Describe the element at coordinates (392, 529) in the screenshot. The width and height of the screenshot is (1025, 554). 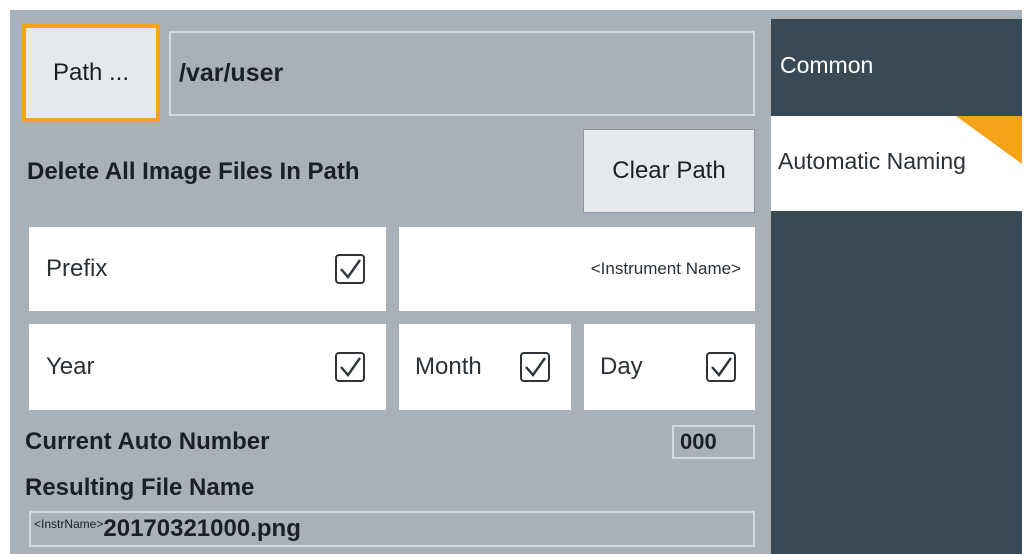
I see `resulting-file-name-field: <InstrName> 20170321000.png` at that location.